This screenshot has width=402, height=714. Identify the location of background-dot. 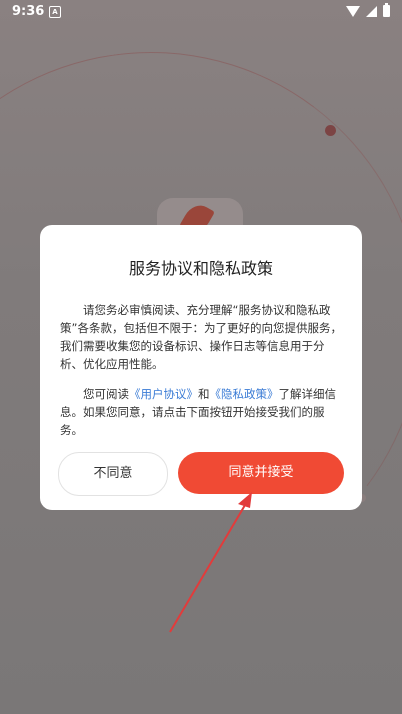
(330, 130).